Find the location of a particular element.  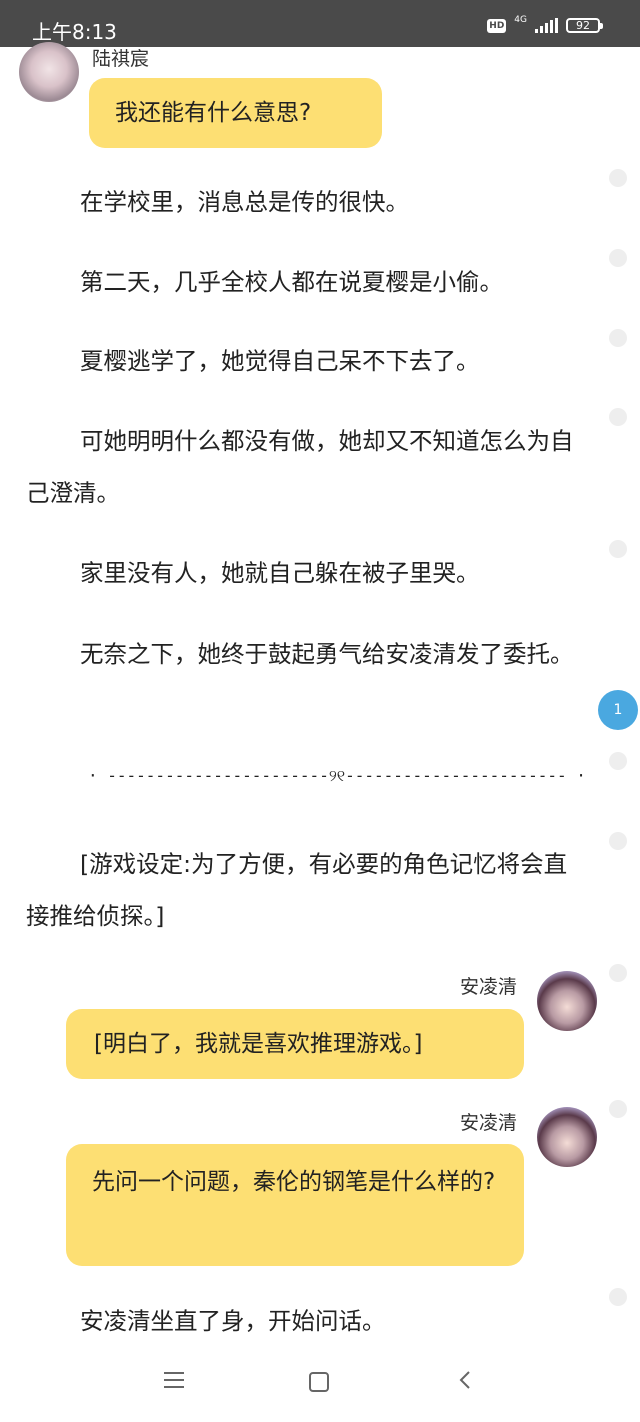

home-icon is located at coordinates (319, 1382).